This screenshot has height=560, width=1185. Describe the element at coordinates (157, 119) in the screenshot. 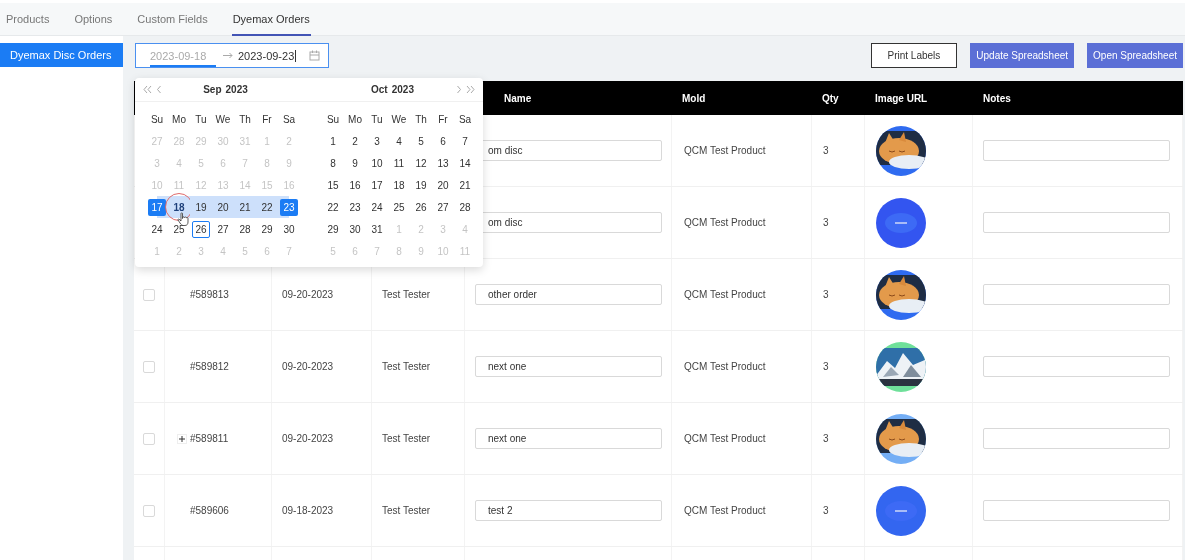

I see `weekday-label: Su` at that location.